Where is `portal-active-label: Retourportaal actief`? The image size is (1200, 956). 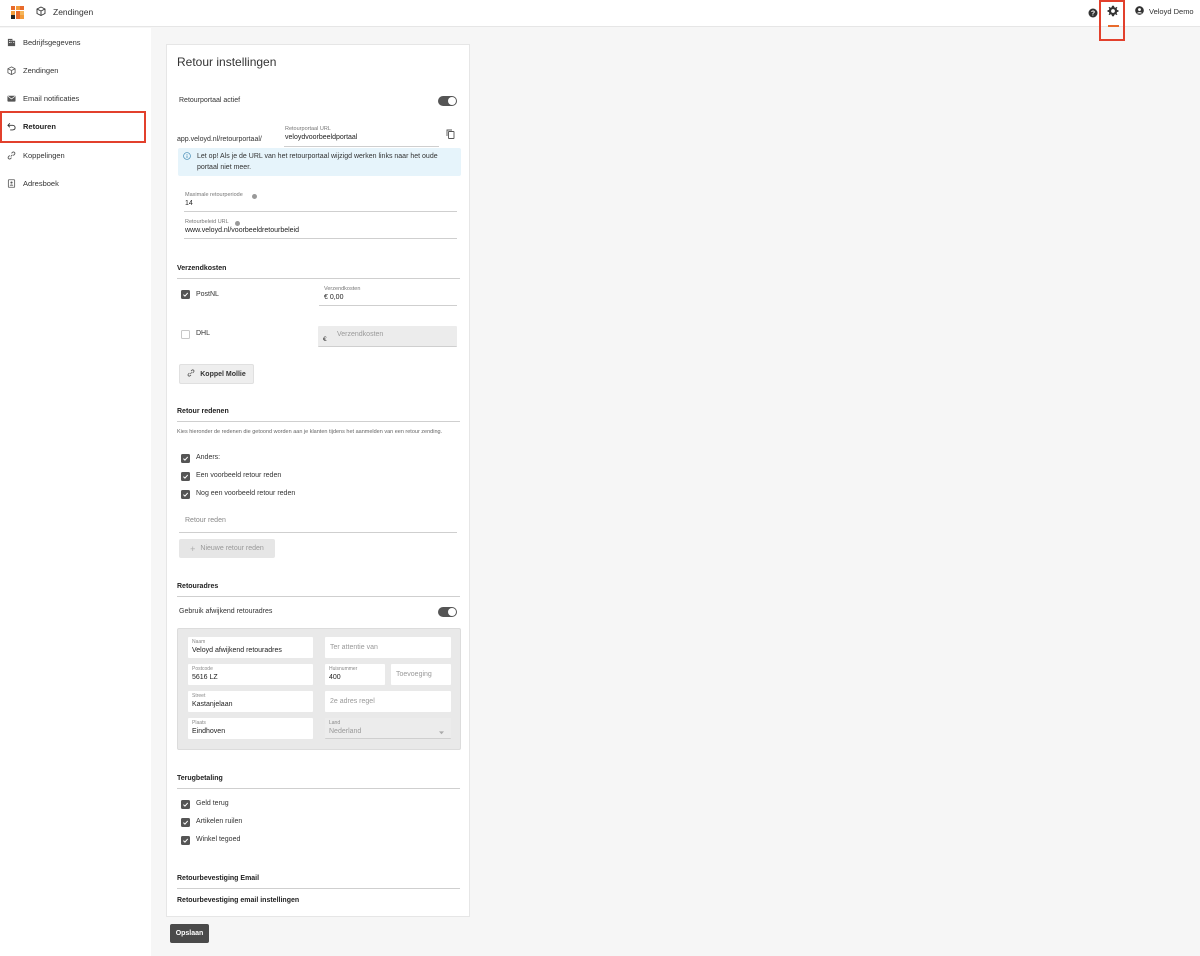 portal-active-label: Retourportaal actief is located at coordinates (210, 100).